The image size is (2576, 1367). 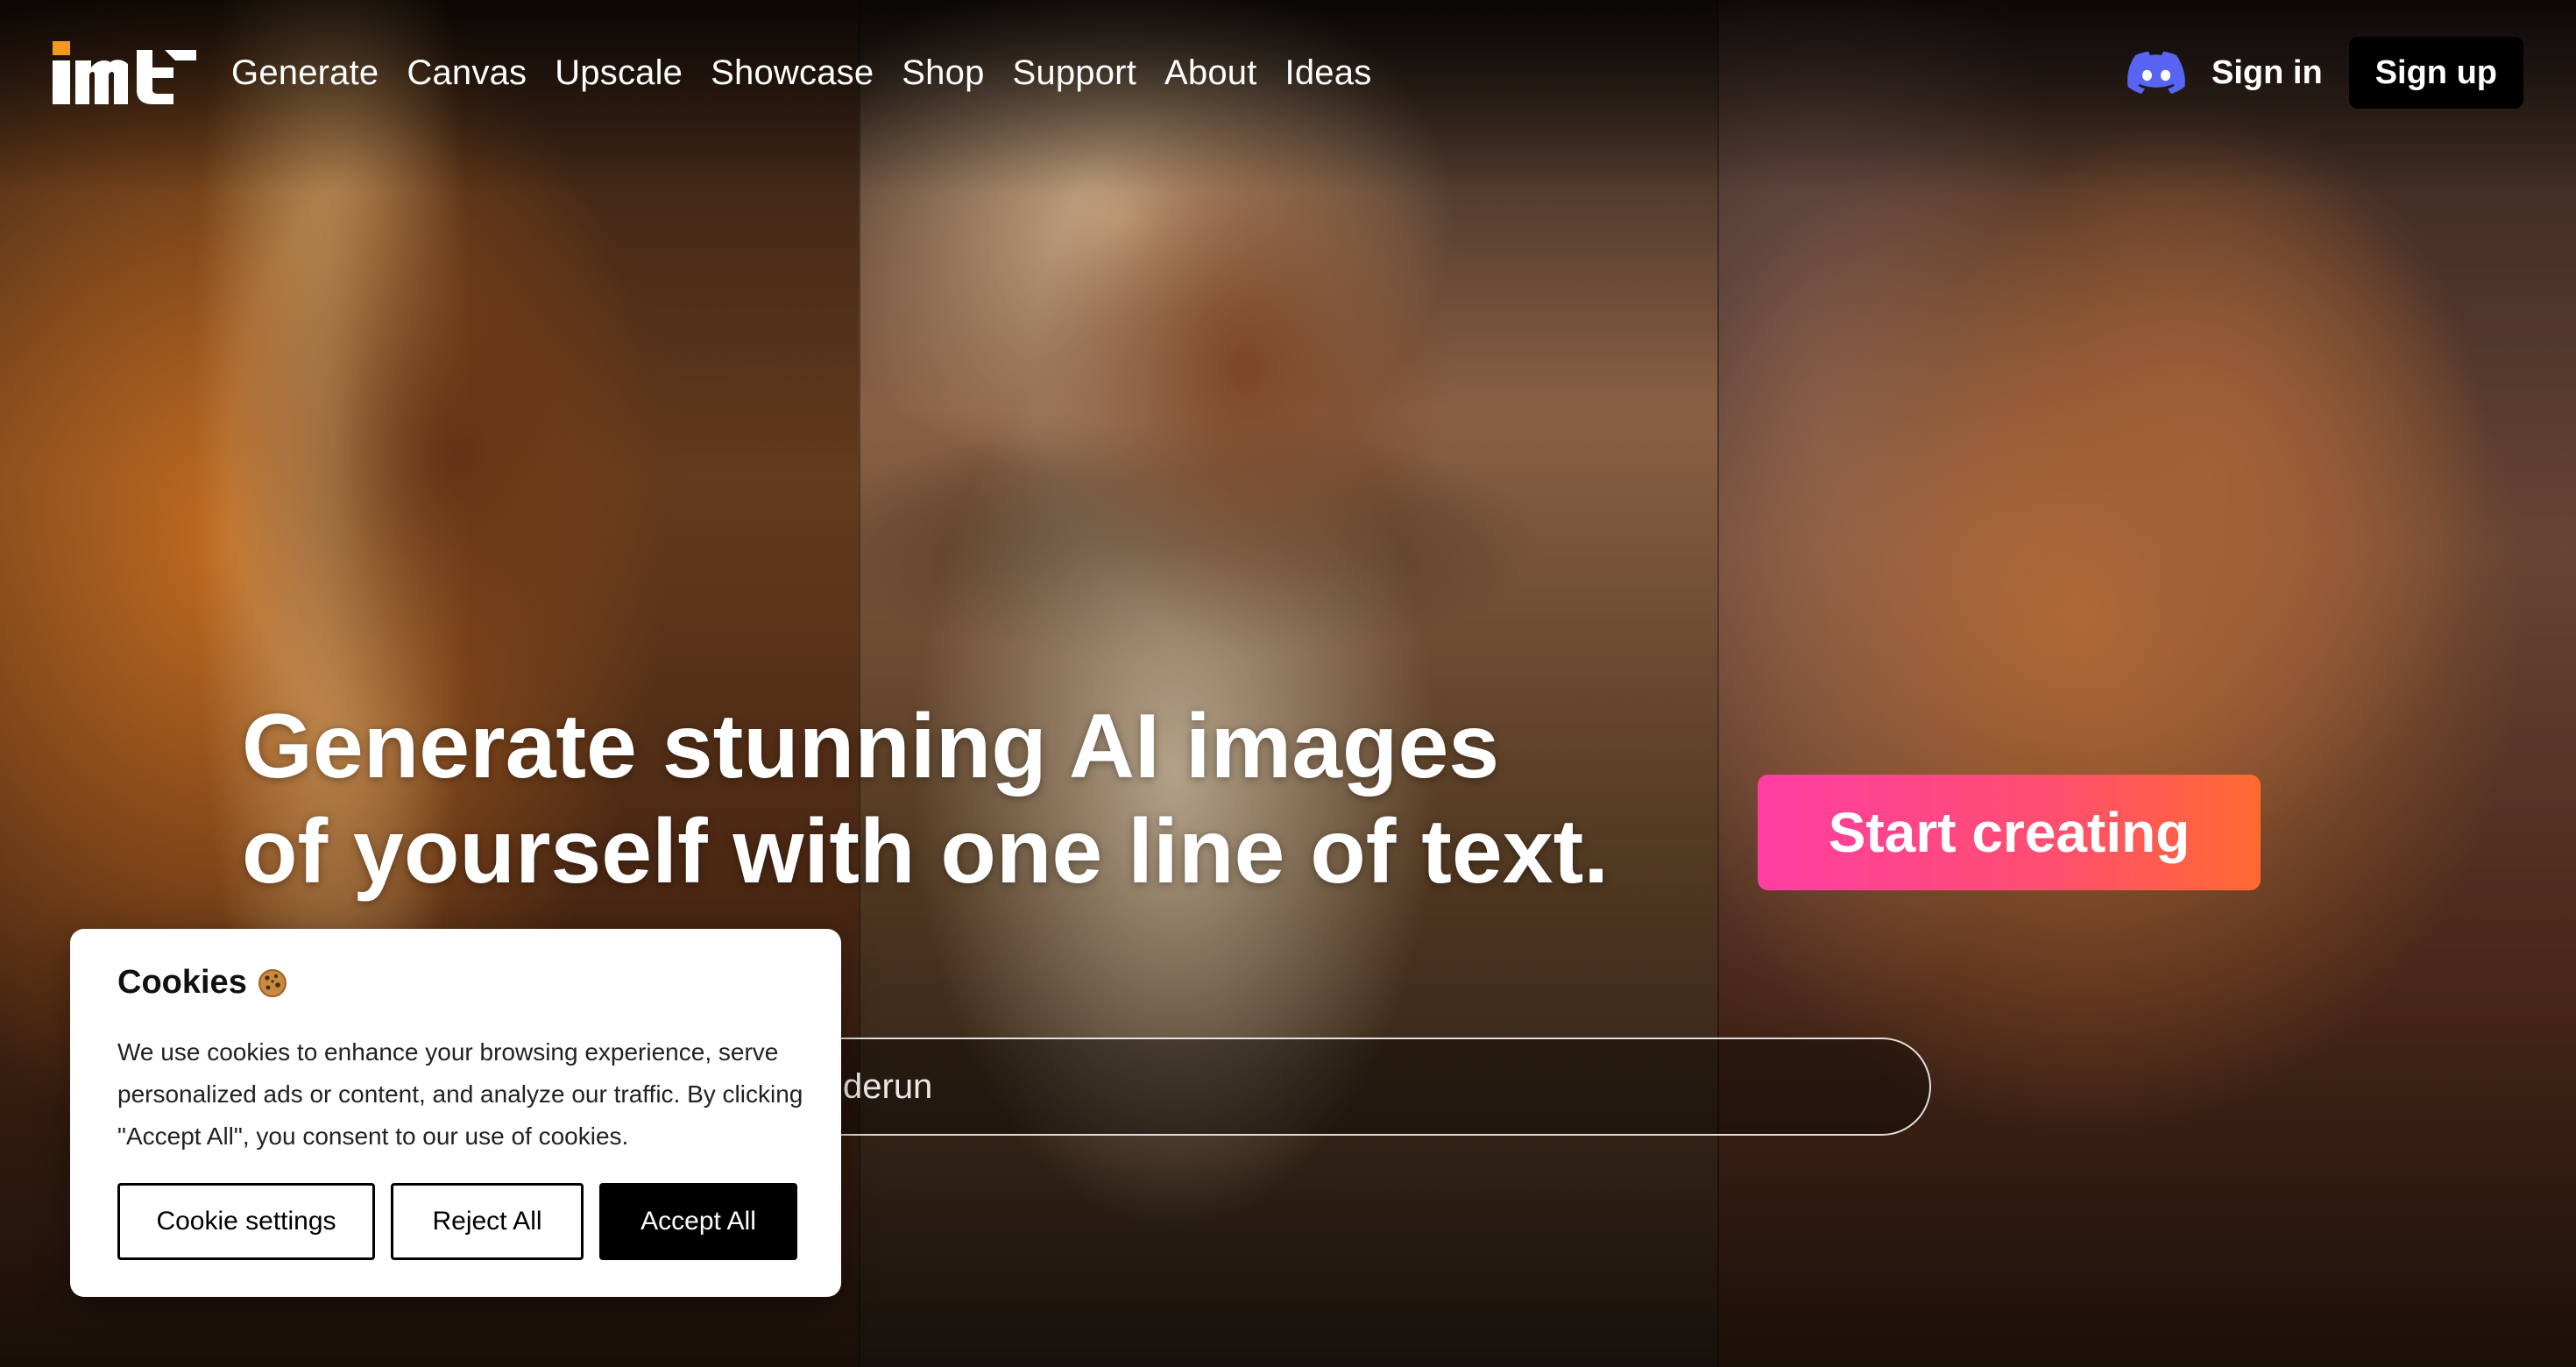 I want to click on nav-upscale: Upscale, so click(x=619, y=73).